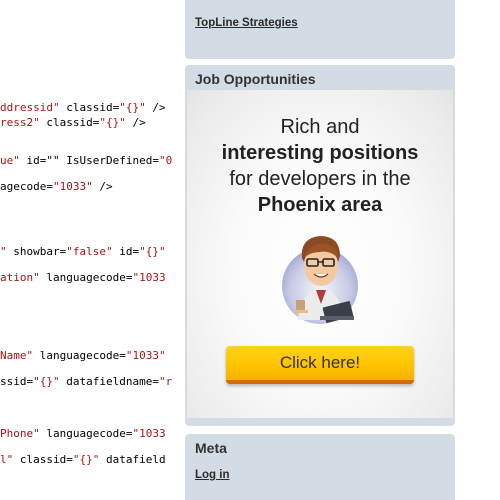  What do you see at coordinates (246, 23) in the screenshot?
I see `sponsor-link-topline: TopLine Strategies` at bounding box center [246, 23].